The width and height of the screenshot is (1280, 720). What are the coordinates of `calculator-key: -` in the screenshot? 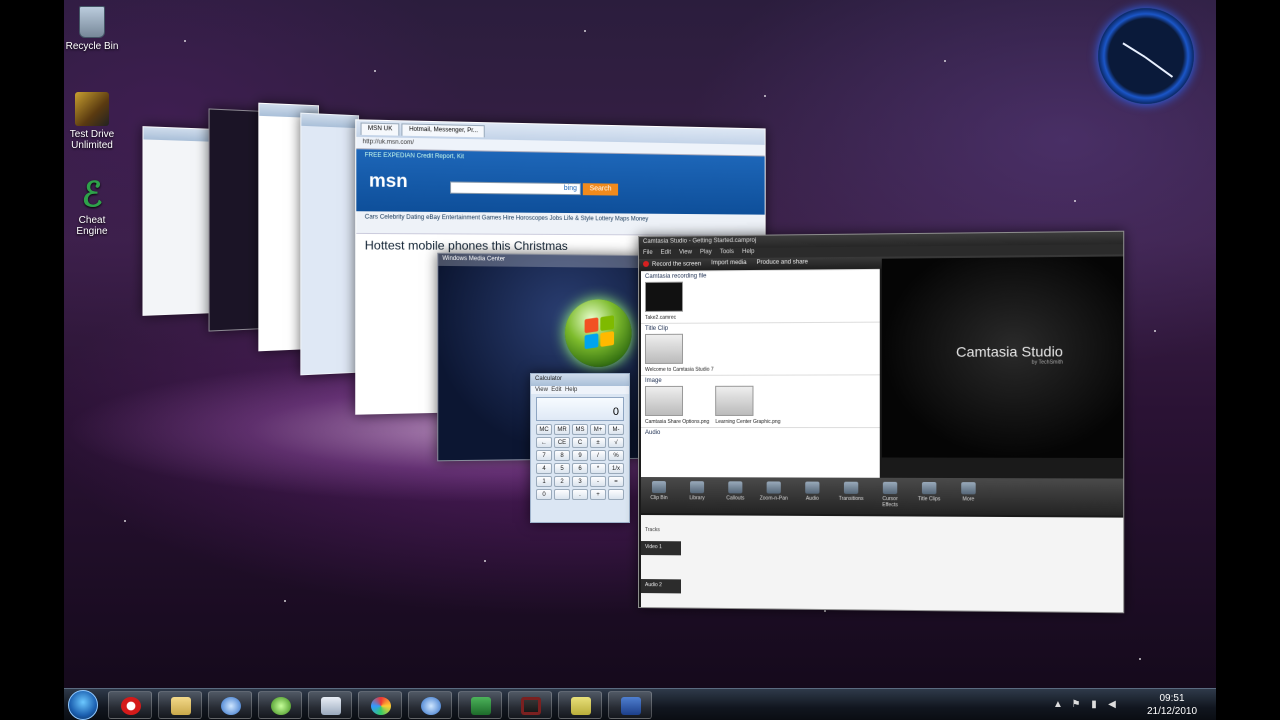 It's located at (598, 481).